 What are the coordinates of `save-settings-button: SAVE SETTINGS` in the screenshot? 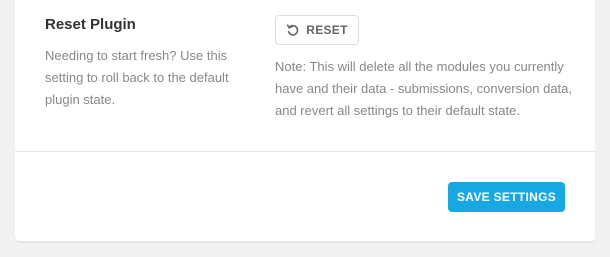 It's located at (506, 197).